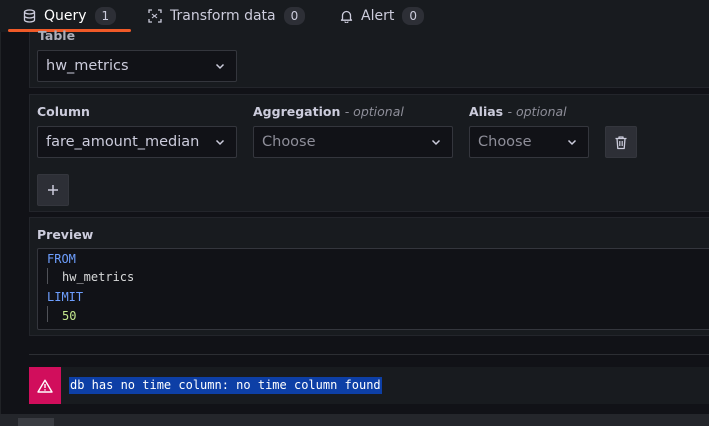 The height and width of the screenshot is (426, 709). Describe the element at coordinates (65, 234) in the screenshot. I see `preview-label: Preview` at that location.